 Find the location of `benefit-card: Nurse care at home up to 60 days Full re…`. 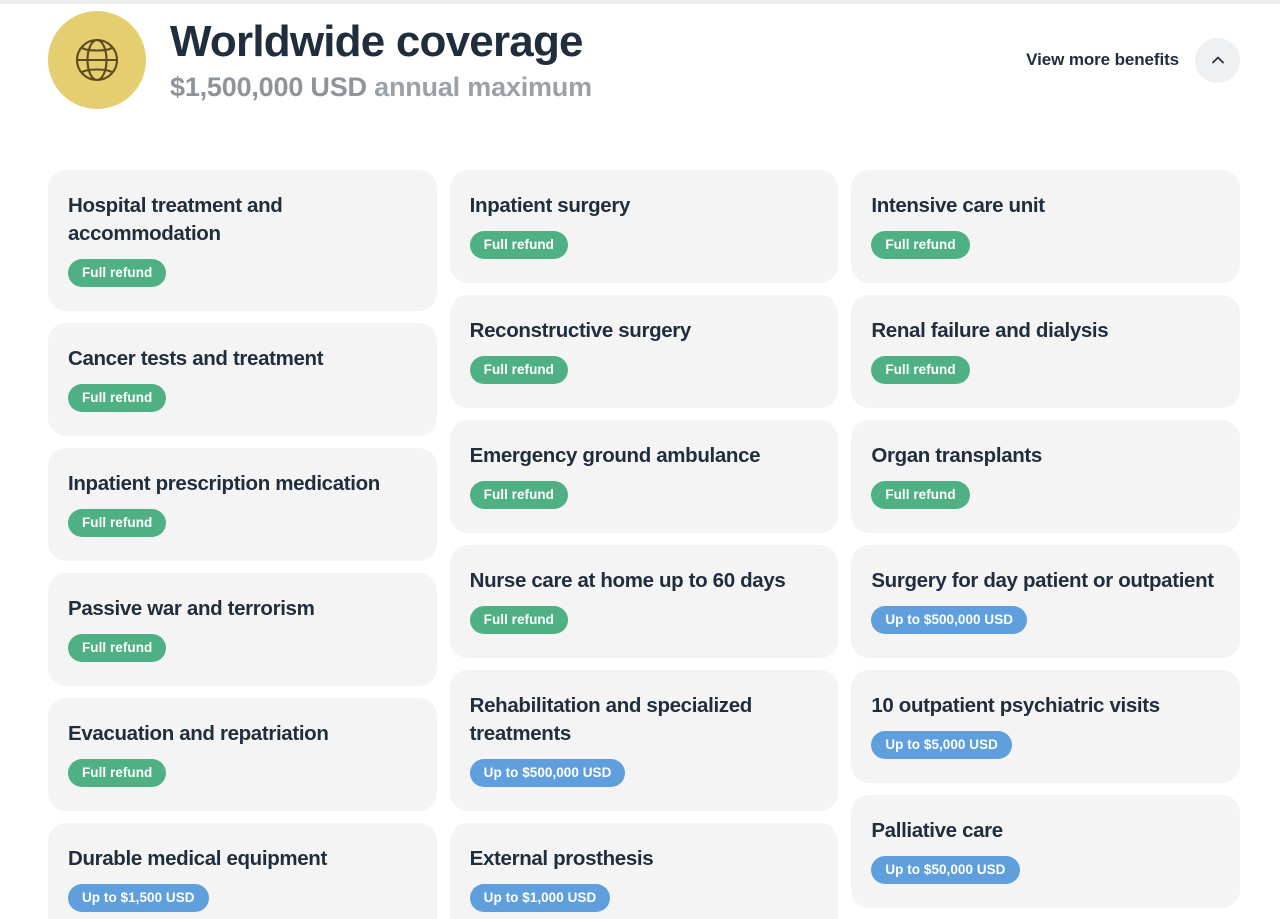

benefit-card: Nurse care at home up to 60 days Full re… is located at coordinates (644, 601).